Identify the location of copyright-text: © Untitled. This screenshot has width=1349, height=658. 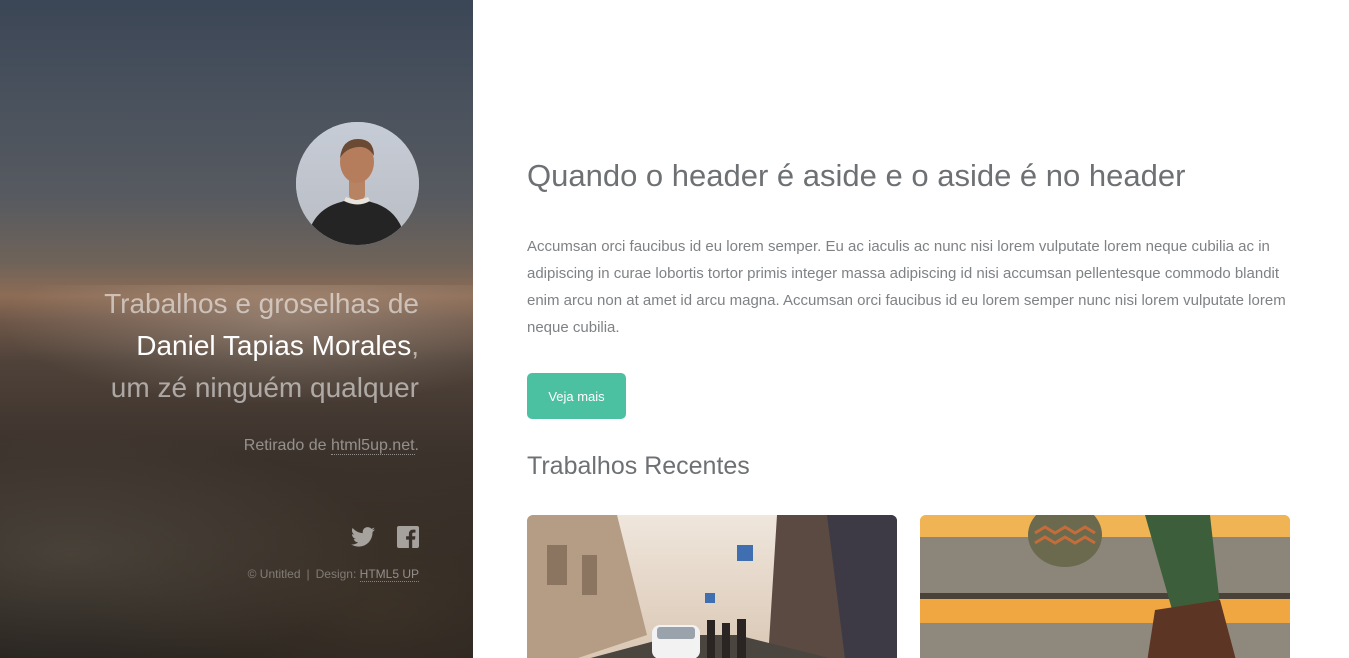
(274, 574).